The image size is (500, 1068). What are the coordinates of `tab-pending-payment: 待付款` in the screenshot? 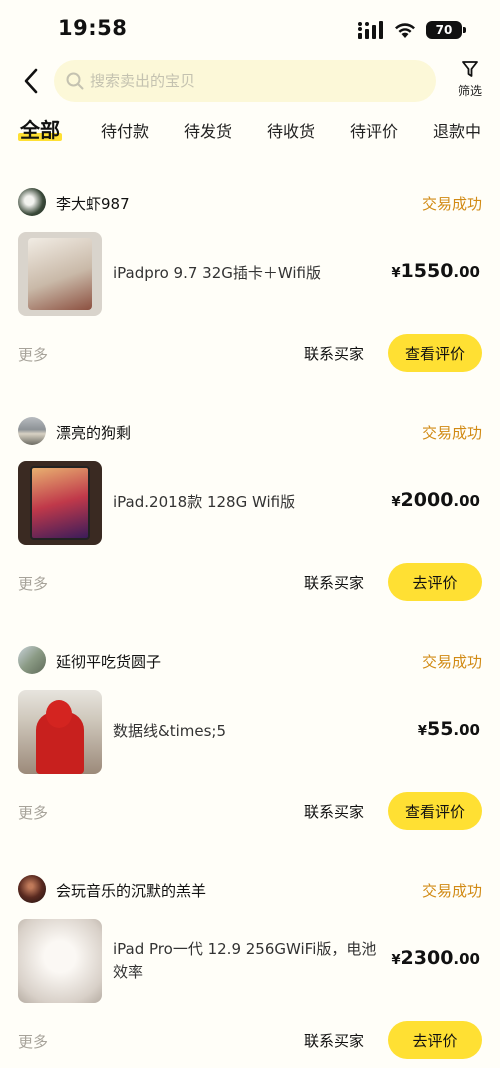 It's located at (125, 130).